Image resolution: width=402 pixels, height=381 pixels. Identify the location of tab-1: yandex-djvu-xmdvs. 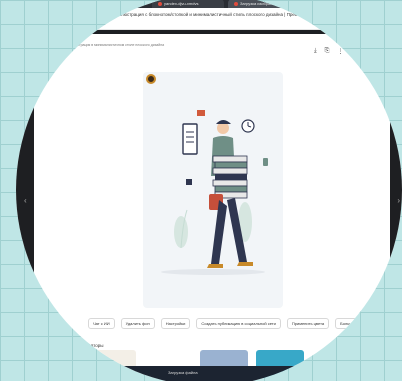
(188, 4).